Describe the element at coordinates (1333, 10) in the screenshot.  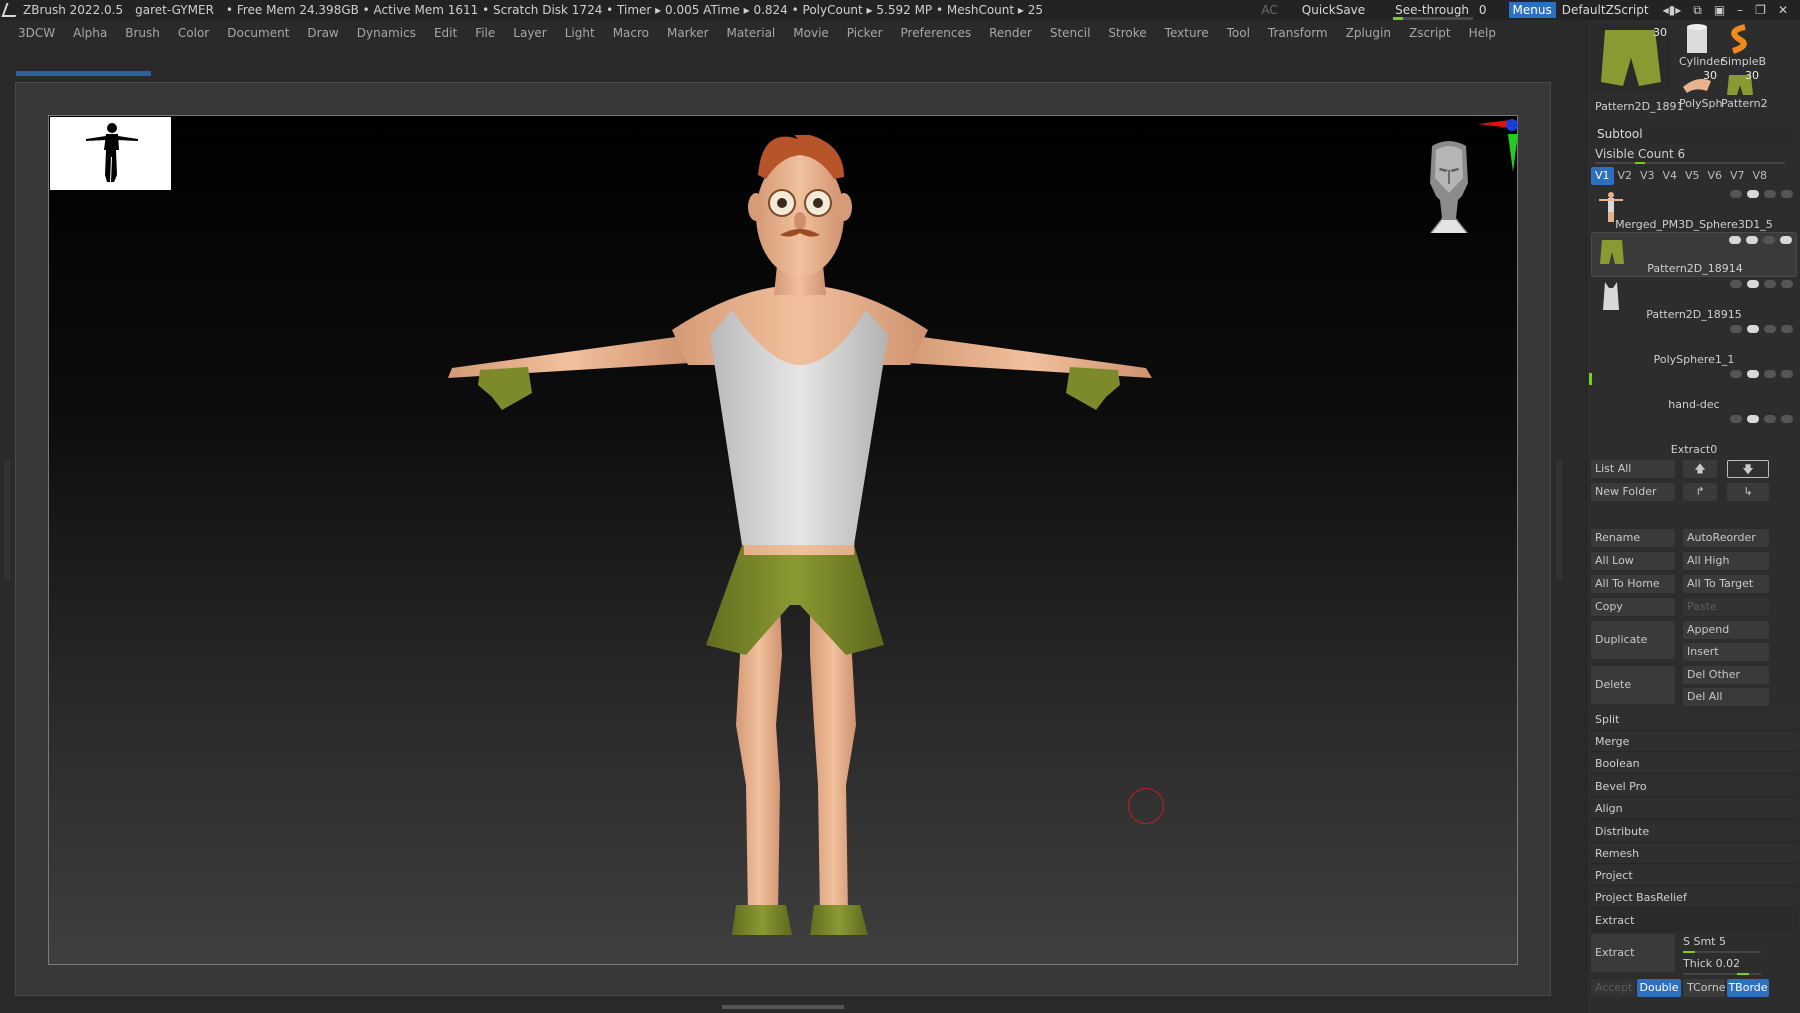
I see `quicksave-button: QuickSave` at that location.